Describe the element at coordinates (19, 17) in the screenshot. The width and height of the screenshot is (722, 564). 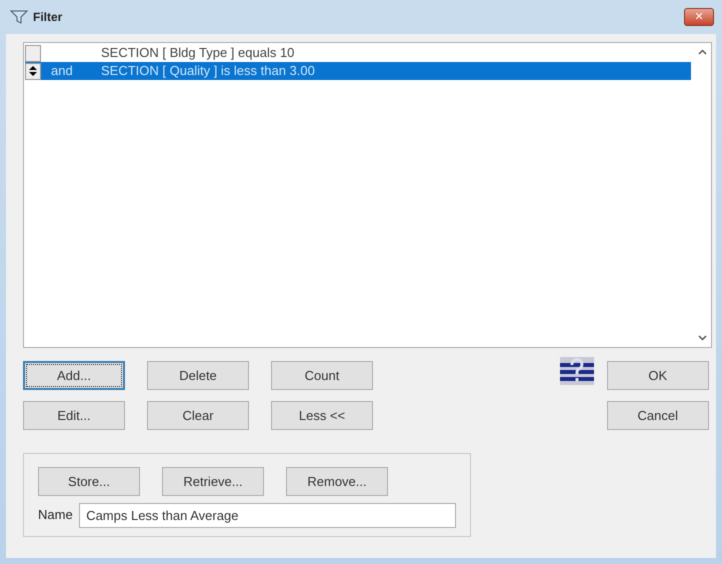
I see `filter-icon` at that location.